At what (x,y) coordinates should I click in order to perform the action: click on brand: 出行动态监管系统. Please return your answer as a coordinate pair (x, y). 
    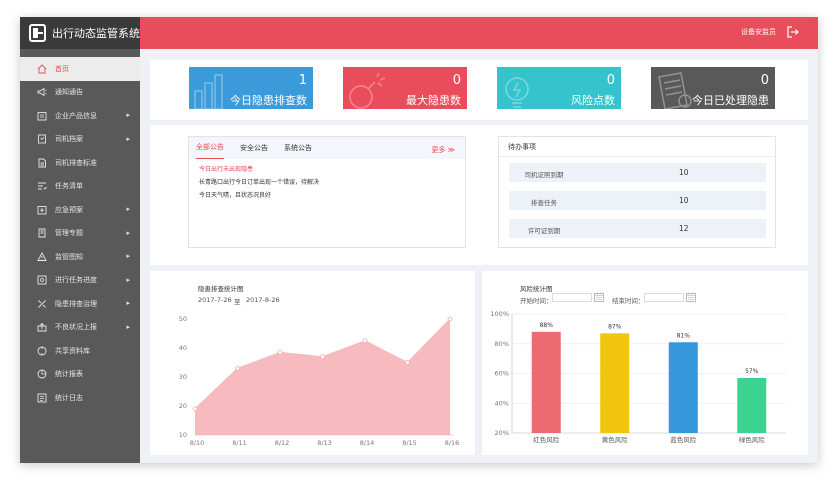
    Looking at the image, I should click on (80, 33).